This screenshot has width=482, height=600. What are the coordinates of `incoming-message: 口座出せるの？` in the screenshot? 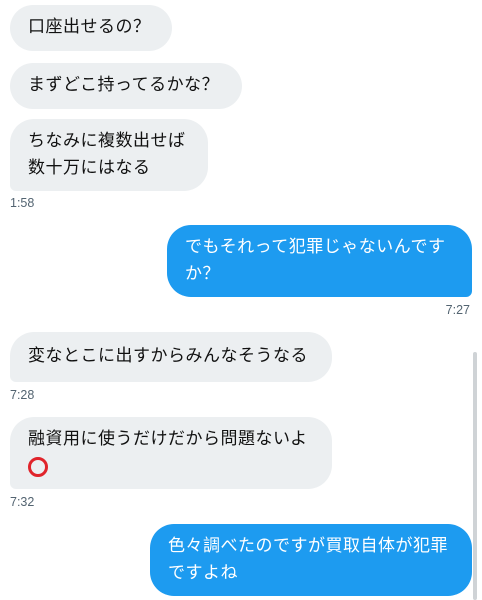 It's located at (91, 28).